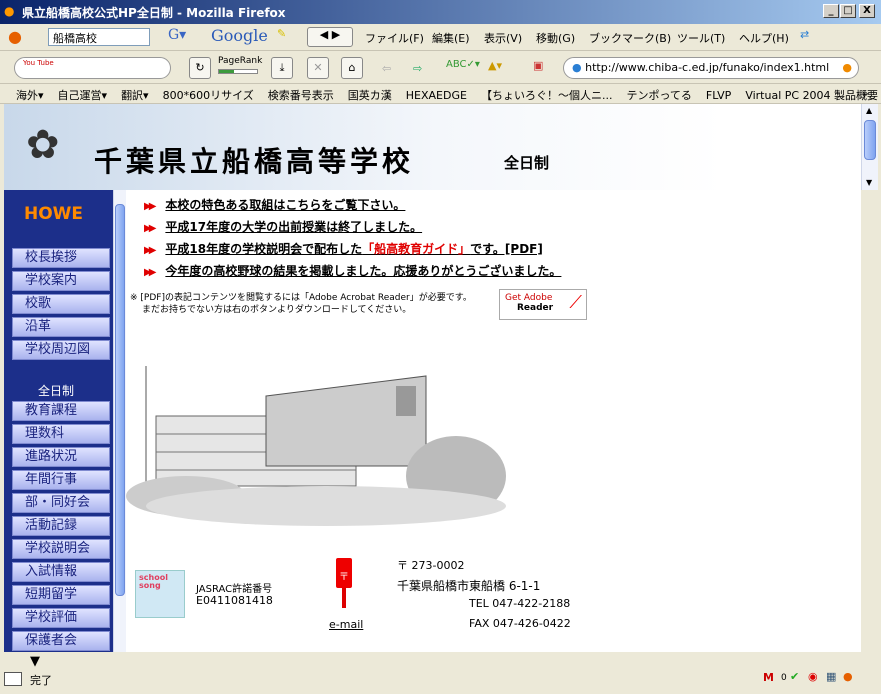  Describe the element at coordinates (495, 65) in the screenshot. I see `folder-up-icon: ▲▾` at that location.